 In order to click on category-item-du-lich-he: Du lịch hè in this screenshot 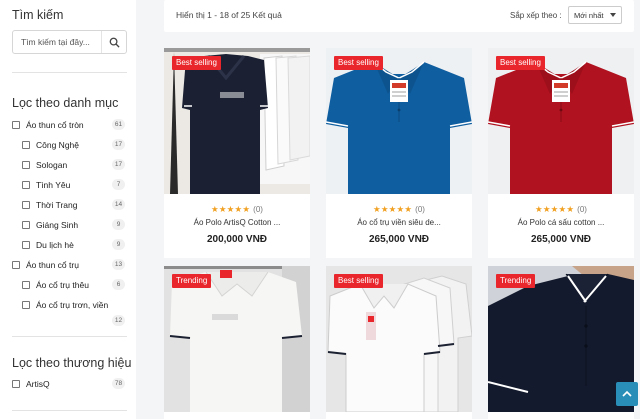, I will do `click(48, 245)`.